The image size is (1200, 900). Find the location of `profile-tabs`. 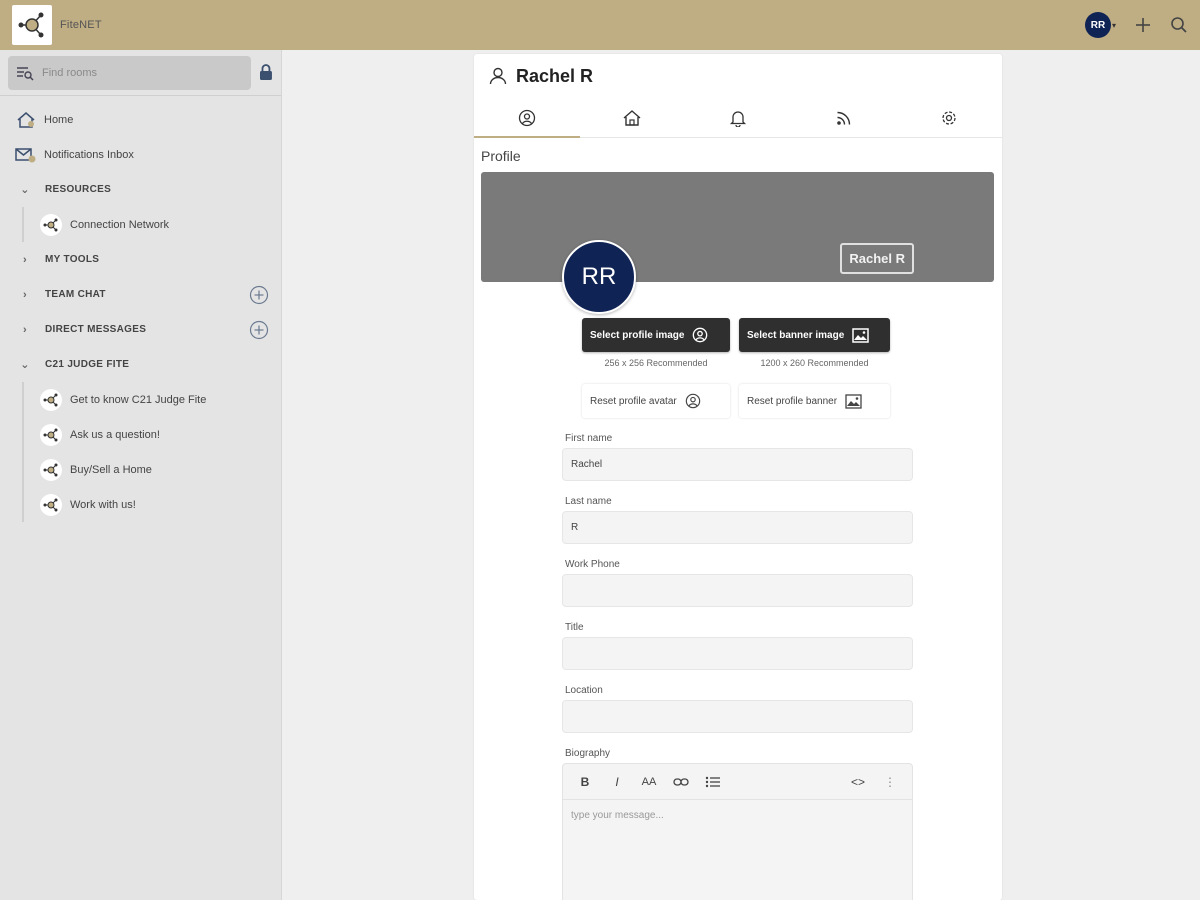

profile-tabs is located at coordinates (738, 118).